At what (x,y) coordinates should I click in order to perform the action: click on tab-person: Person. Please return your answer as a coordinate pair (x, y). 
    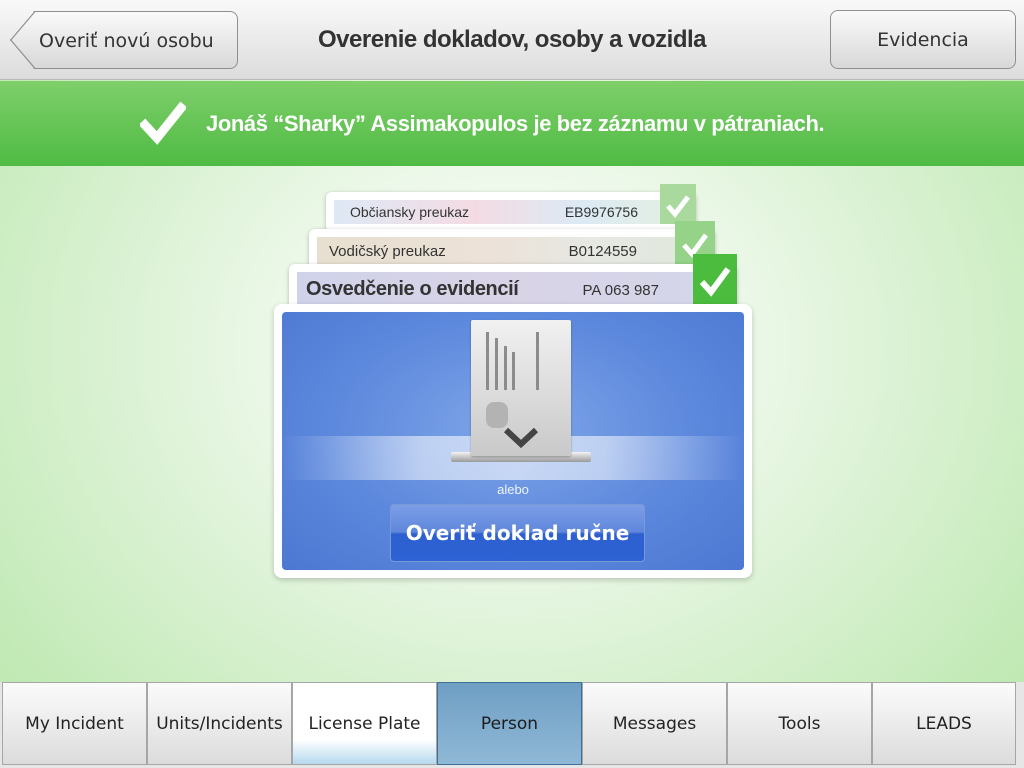
    Looking at the image, I should click on (509, 723).